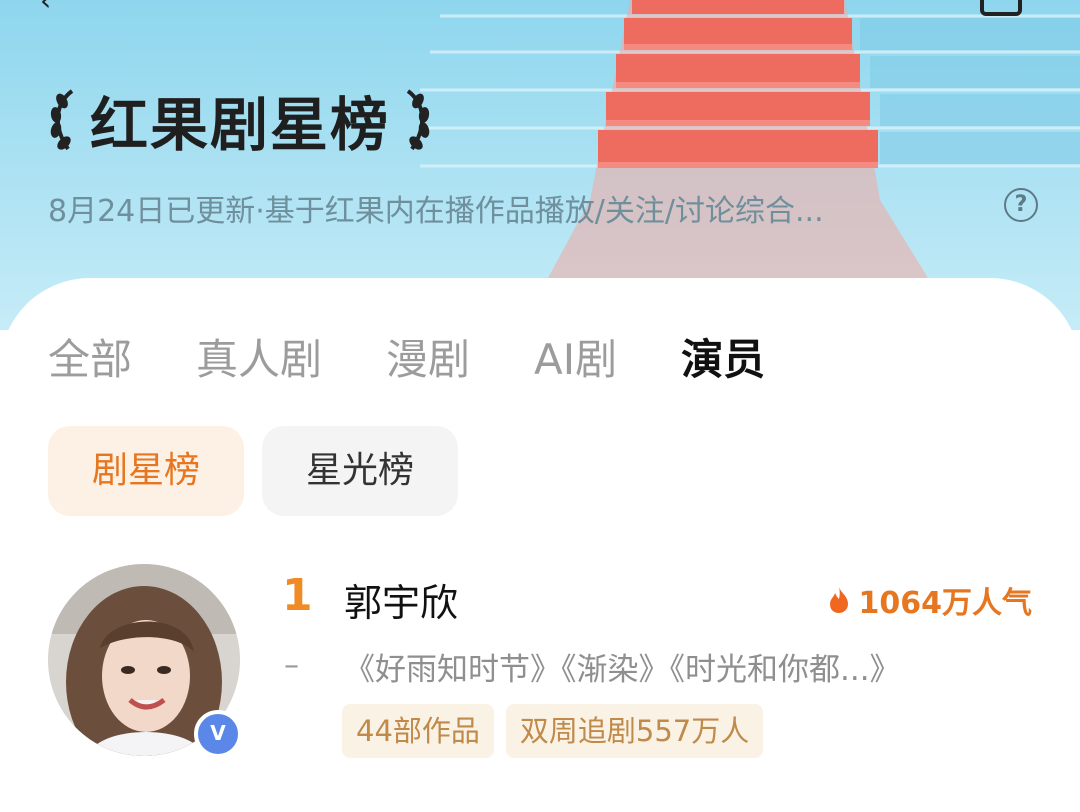 The image size is (1080, 812). Describe the element at coordinates (428, 356) in the screenshot. I see `tab-comic: 漫剧` at that location.